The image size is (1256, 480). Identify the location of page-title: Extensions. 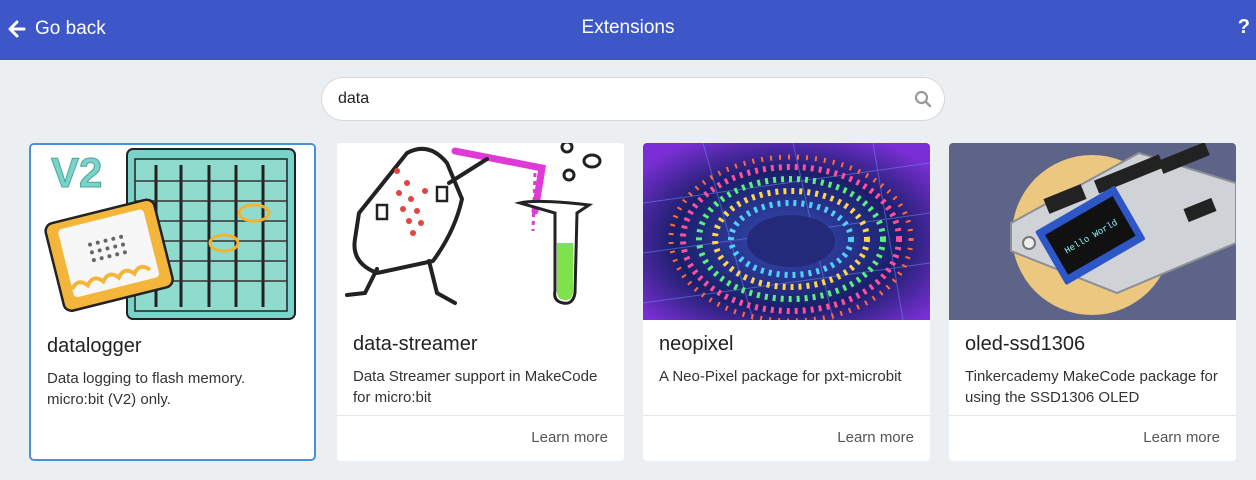
(628, 27).